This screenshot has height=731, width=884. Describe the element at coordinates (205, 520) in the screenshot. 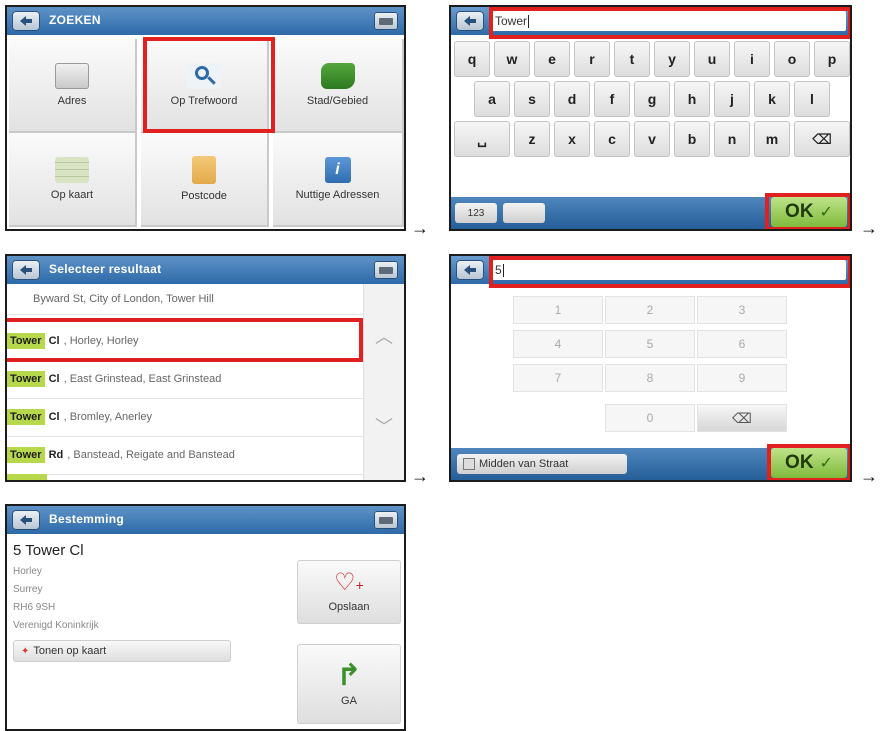

I see `title-bar: Bestemming` at that location.